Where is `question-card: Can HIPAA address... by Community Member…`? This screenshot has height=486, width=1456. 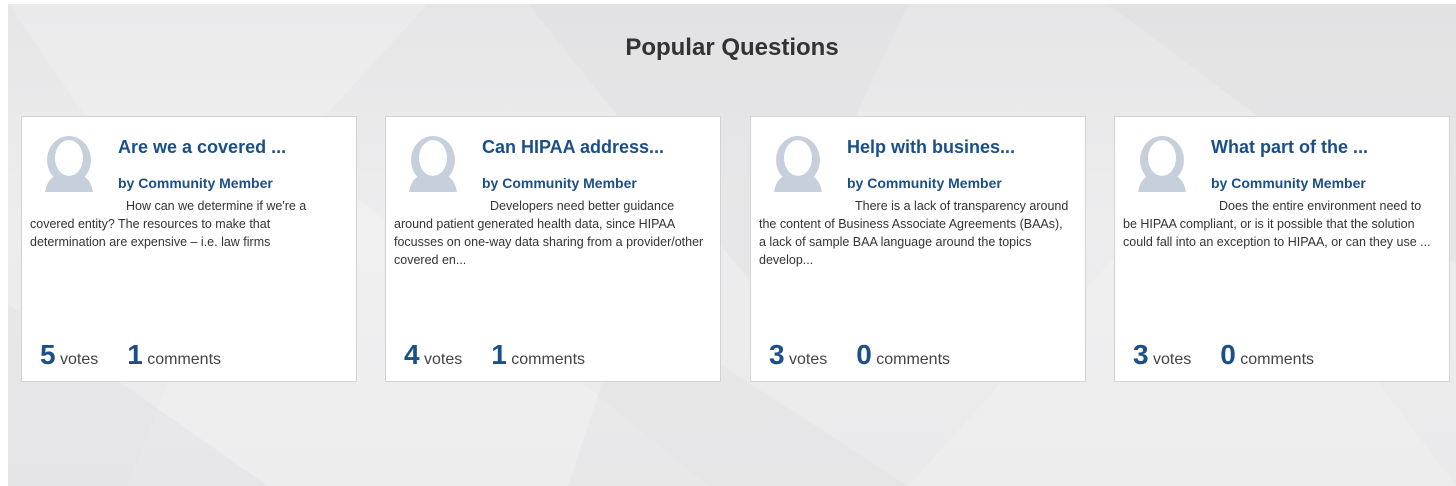
question-card: Can HIPAA address... by Community Member… is located at coordinates (553, 249).